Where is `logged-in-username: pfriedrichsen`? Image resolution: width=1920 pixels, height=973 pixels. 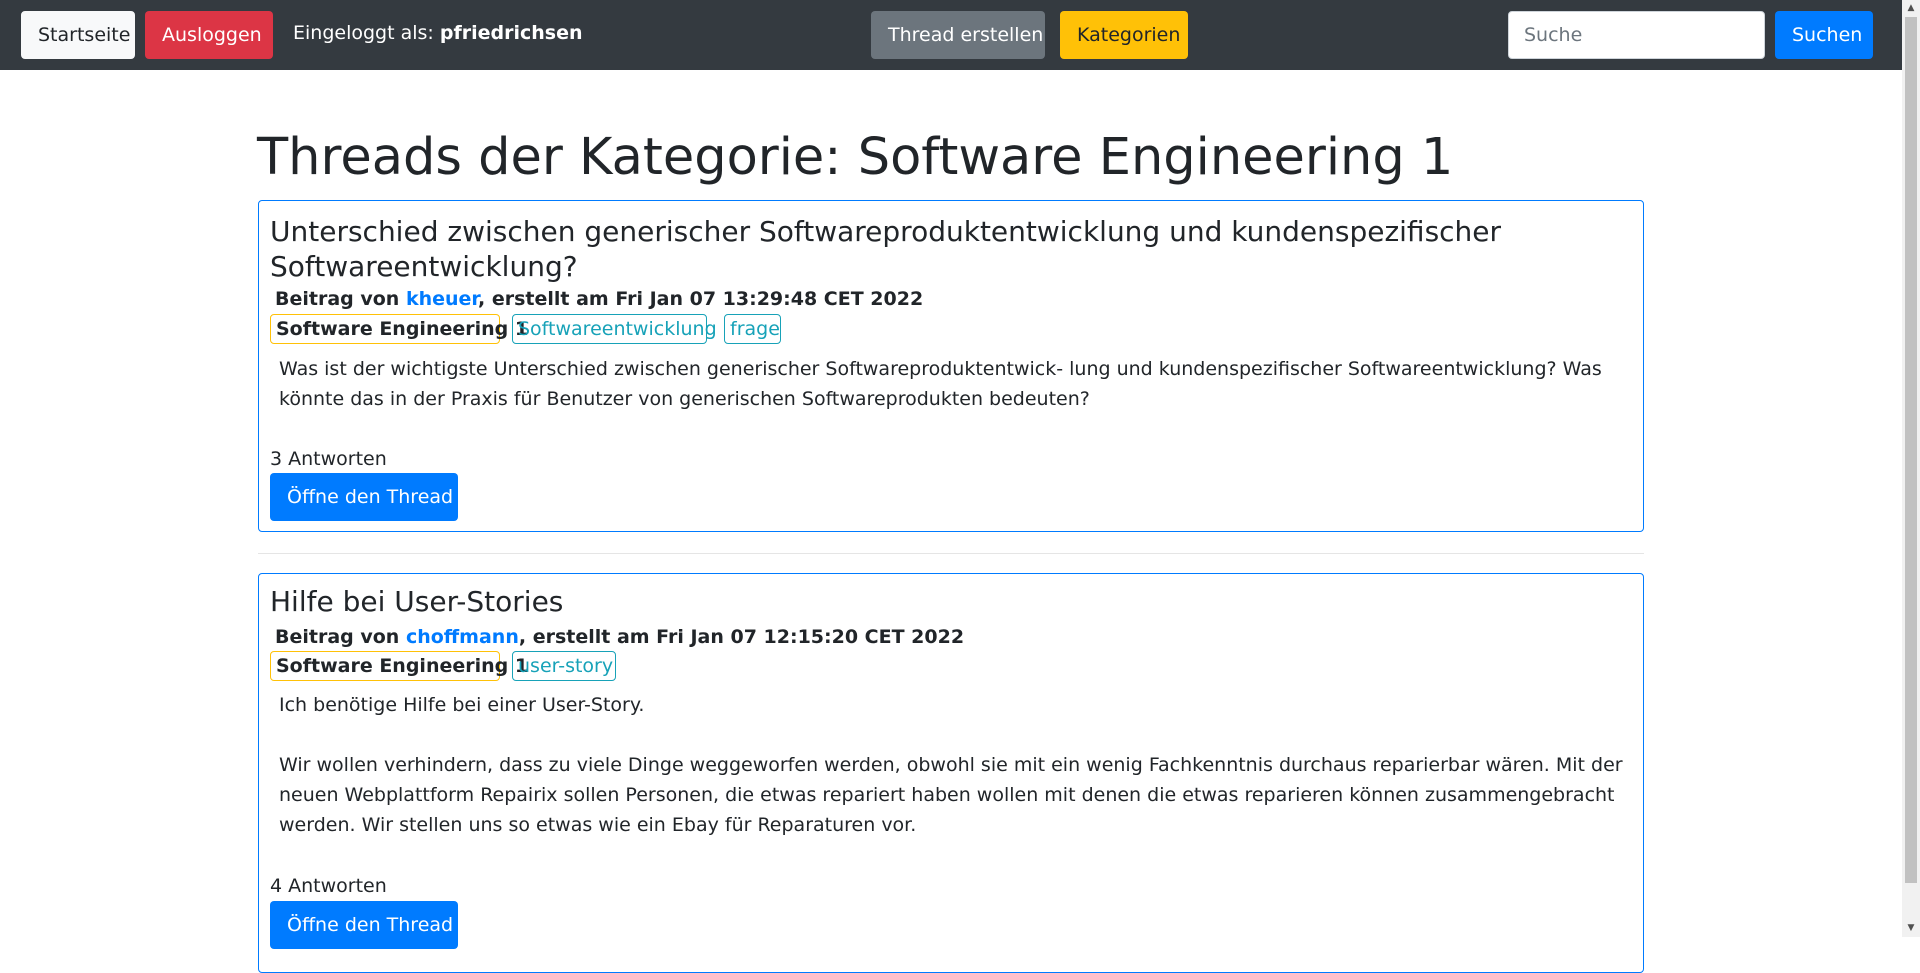 logged-in-username: pfriedrichsen is located at coordinates (511, 33).